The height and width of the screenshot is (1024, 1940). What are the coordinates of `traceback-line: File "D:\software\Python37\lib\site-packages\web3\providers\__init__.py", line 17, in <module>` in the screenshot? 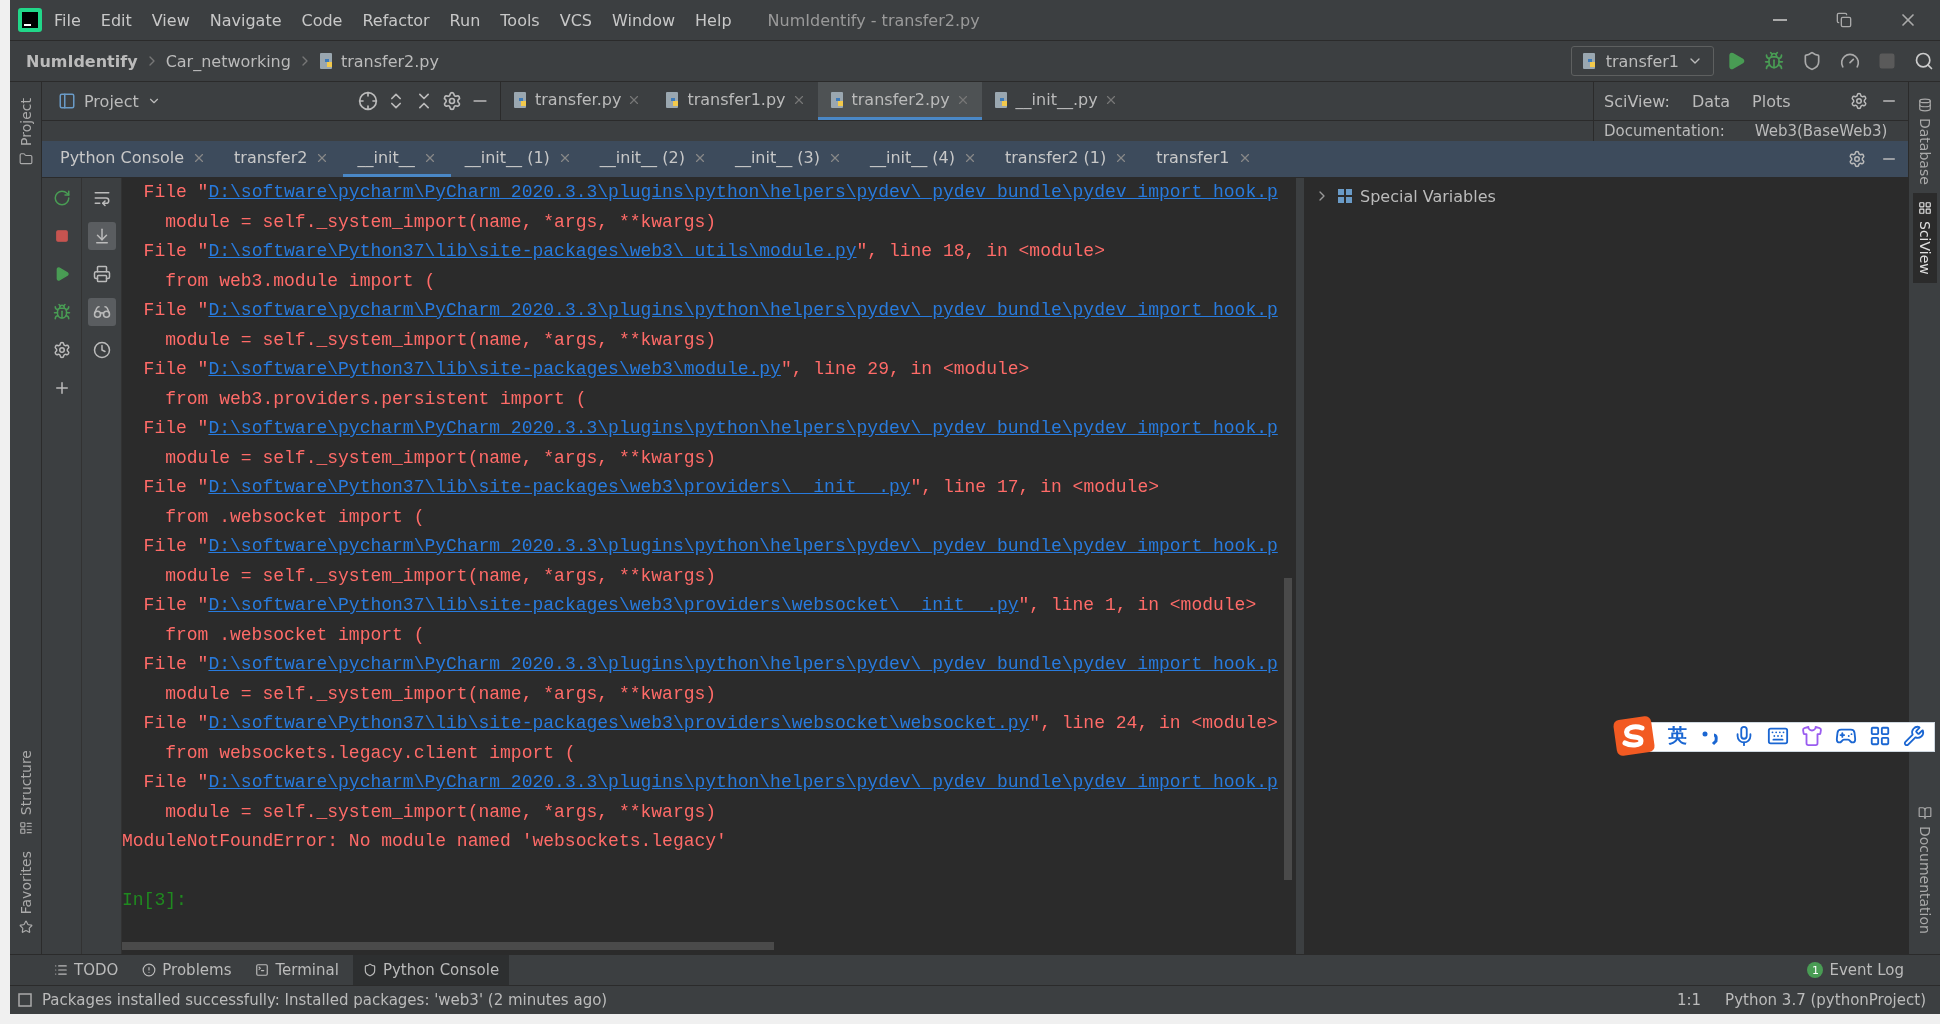 It's located at (651, 487).